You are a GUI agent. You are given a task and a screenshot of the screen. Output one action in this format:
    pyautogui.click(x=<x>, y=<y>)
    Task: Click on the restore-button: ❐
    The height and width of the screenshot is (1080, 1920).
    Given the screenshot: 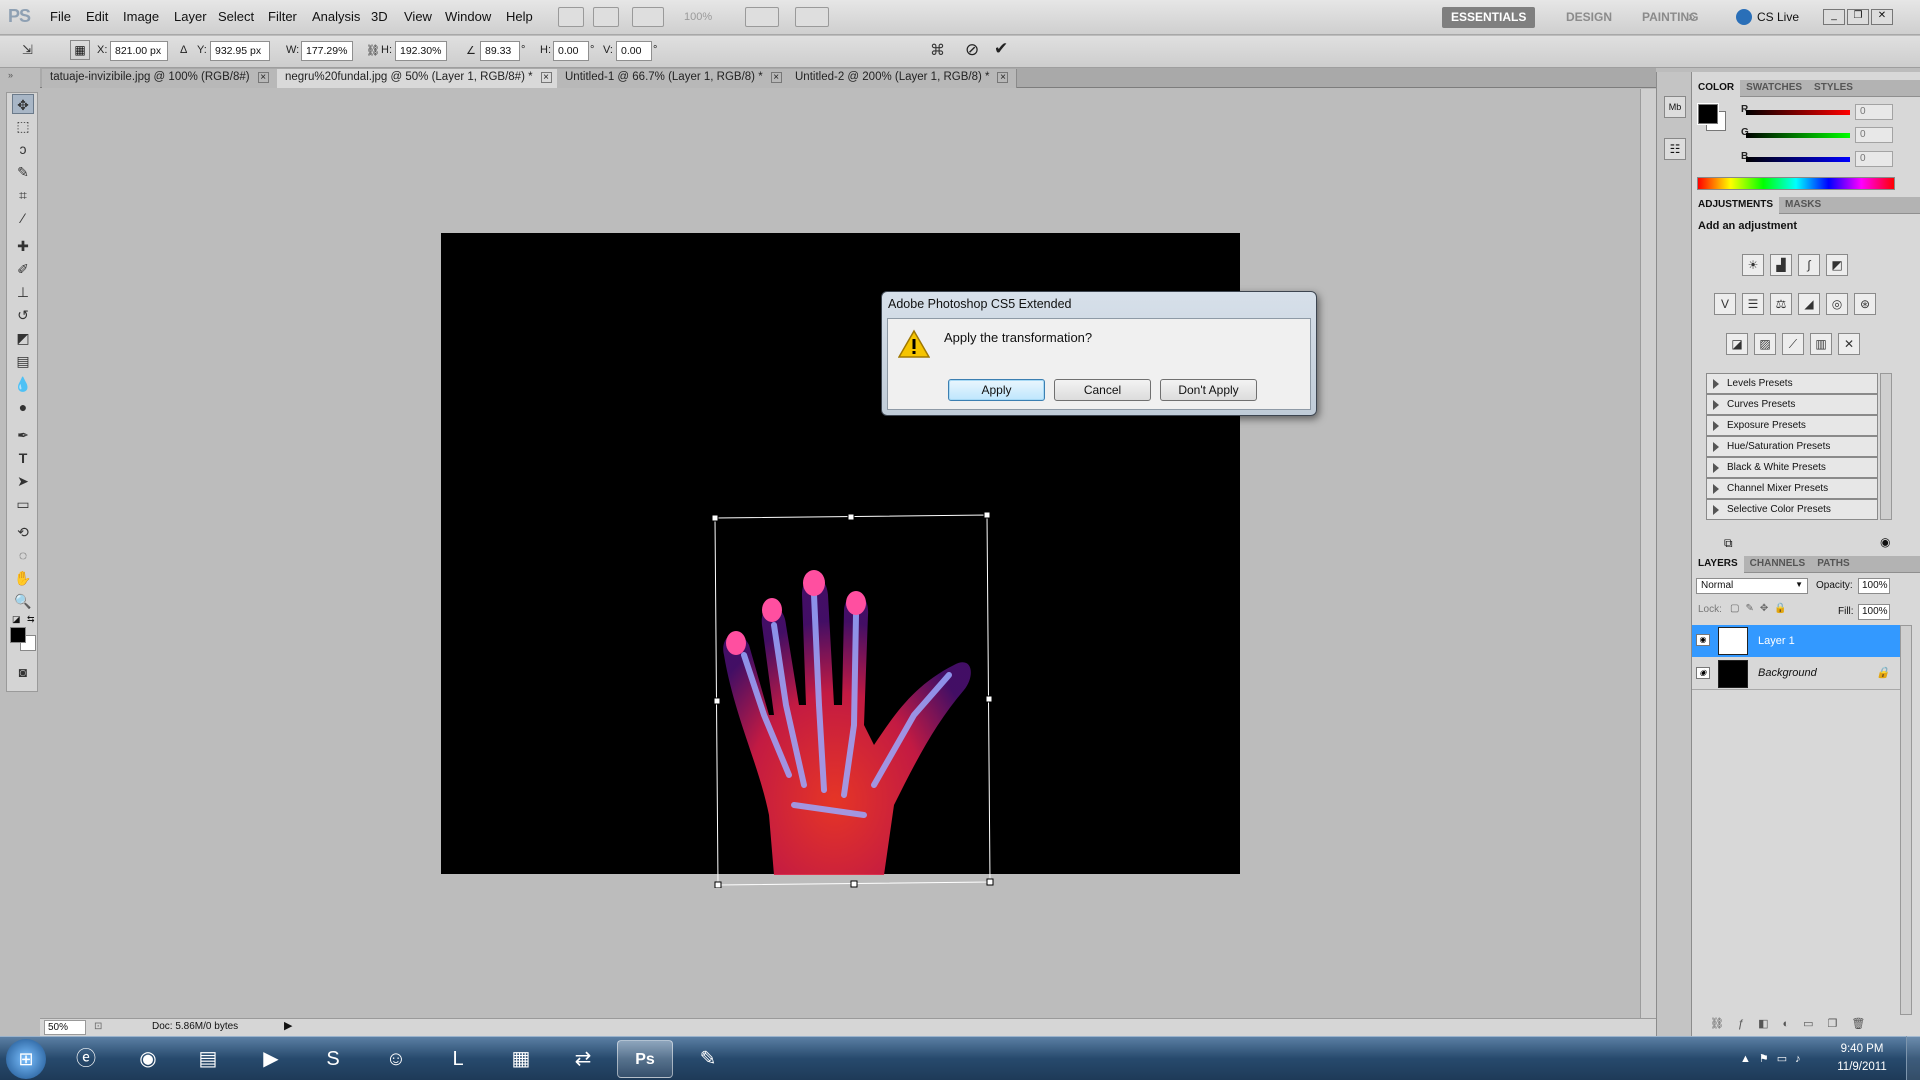 What is the action you would take?
    pyautogui.click(x=1858, y=17)
    